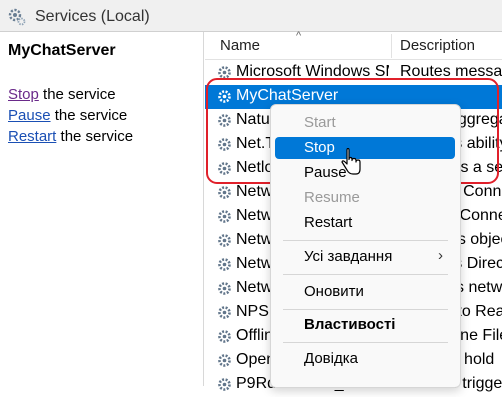 Image resolution: width=502 pixels, height=397 pixels. What do you see at coordinates (77, 94) in the screenshot?
I see `stop-action-text: the service` at bounding box center [77, 94].